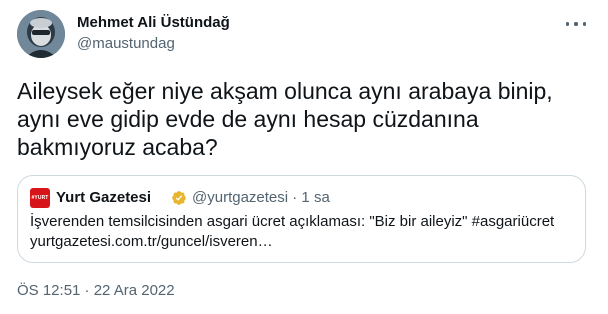  Describe the element at coordinates (179, 198) in the screenshot. I see `verified-badge-icon` at that location.